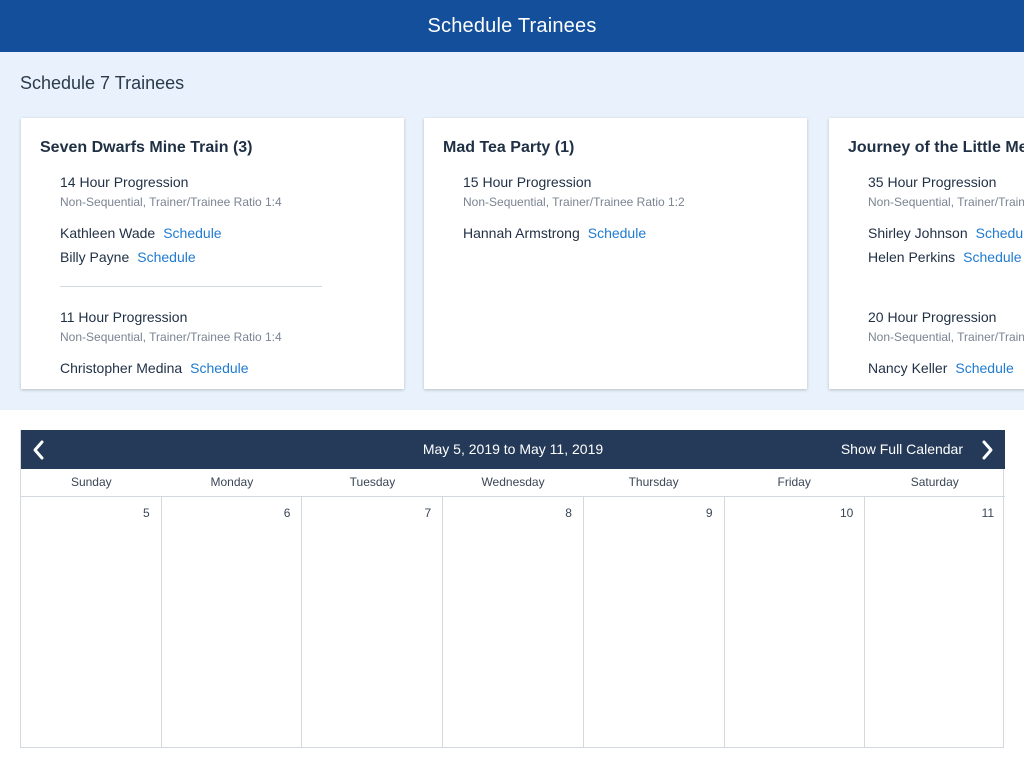 The width and height of the screenshot is (1024, 768). What do you see at coordinates (91, 482) in the screenshot?
I see `weekday-label: Sunday` at bounding box center [91, 482].